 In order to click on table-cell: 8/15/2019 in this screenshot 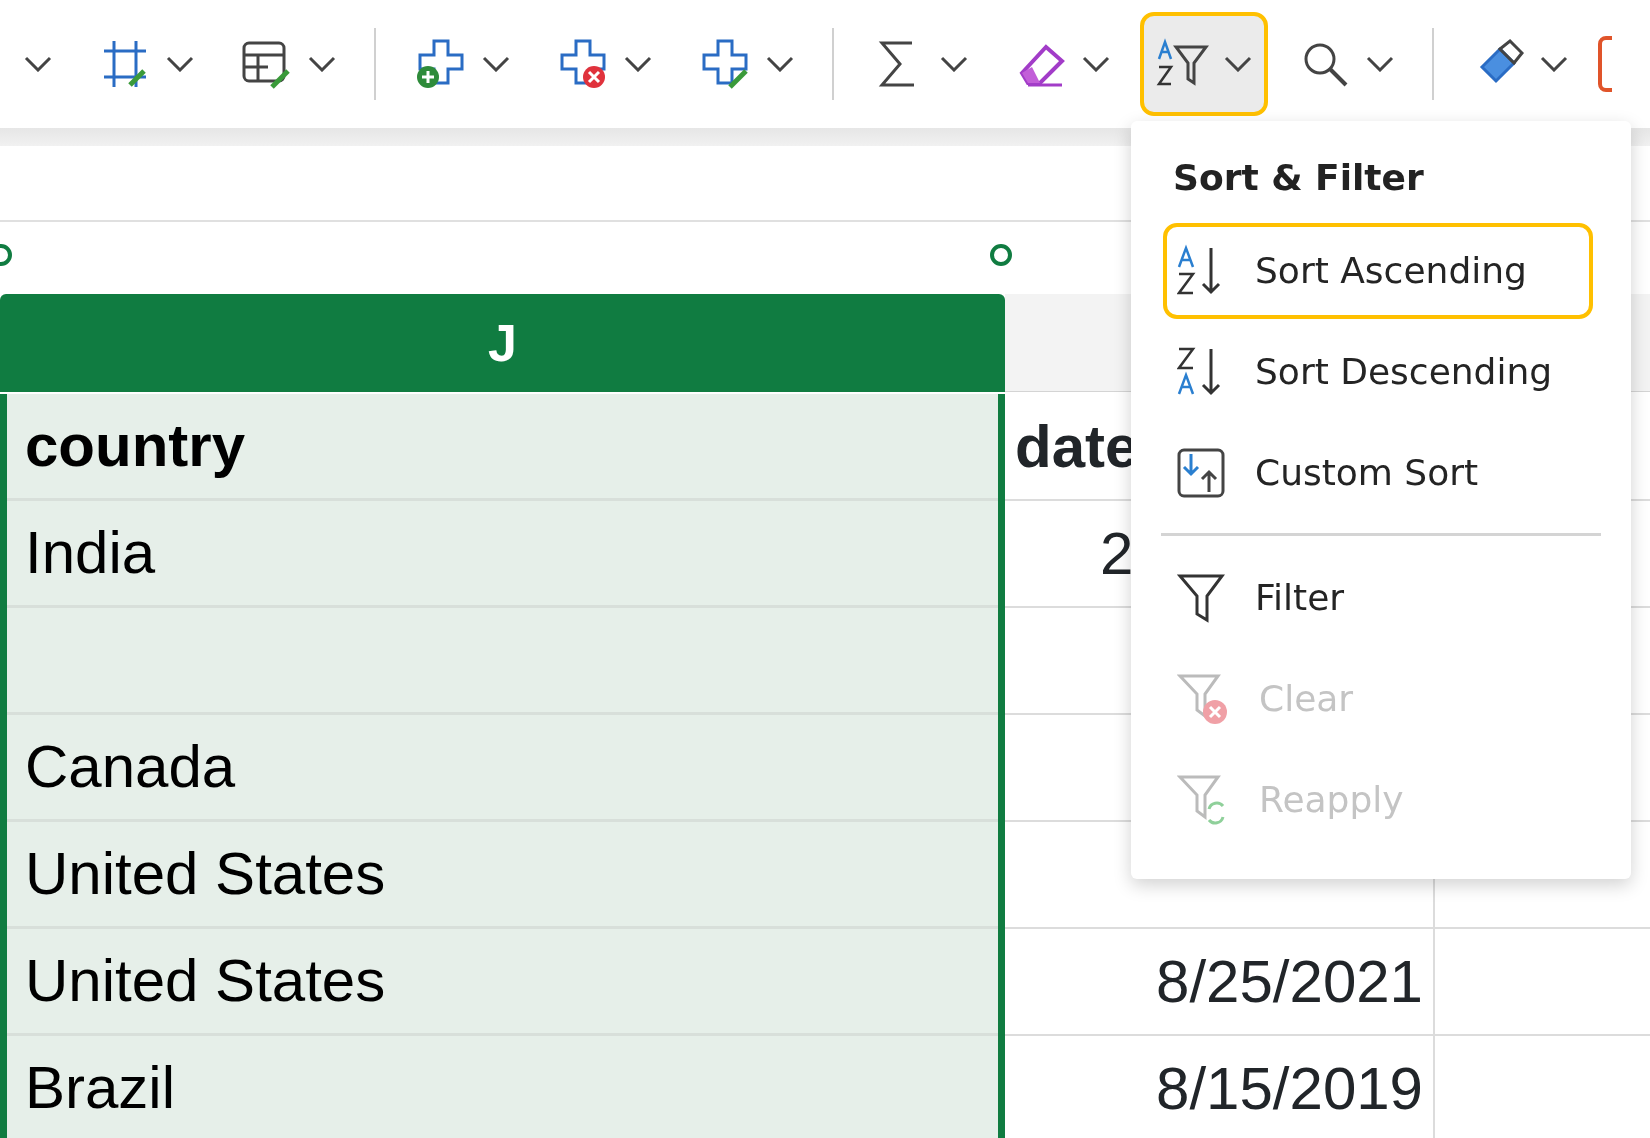, I will do `click(1289, 1088)`.